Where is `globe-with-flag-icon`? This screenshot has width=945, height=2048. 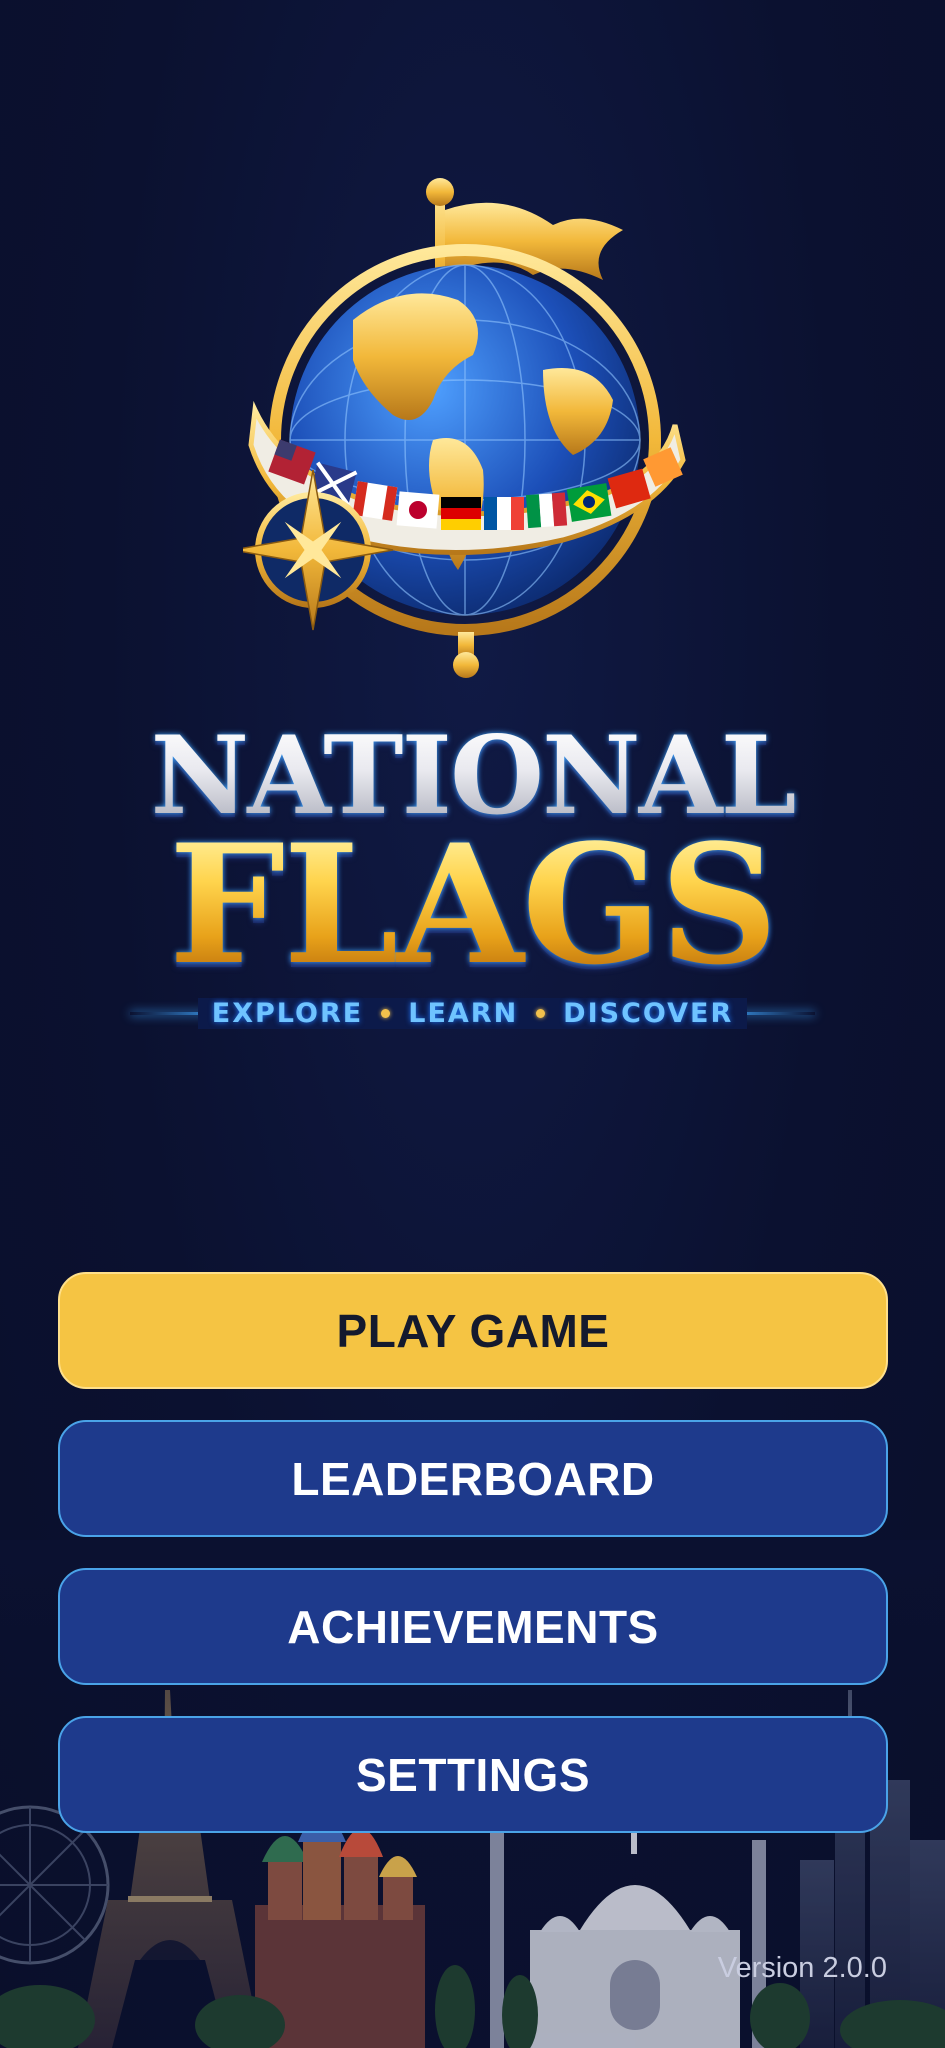
globe-with-flag-icon is located at coordinates (464, 428).